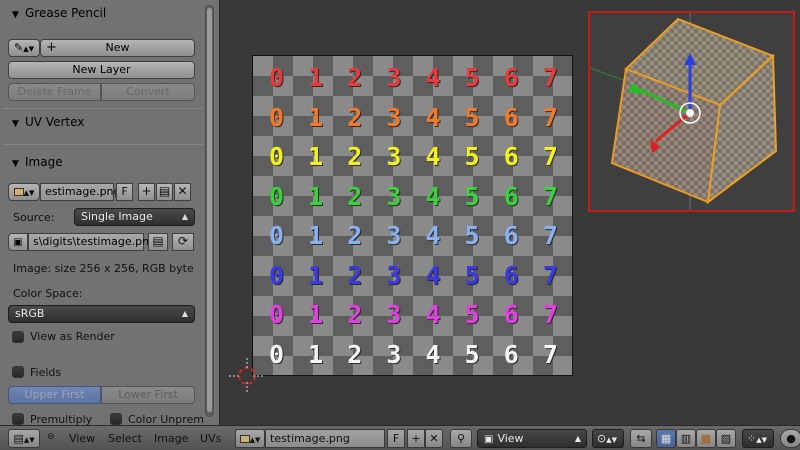  I want to click on header-collapse-icon: ⊖, so click(51, 437).